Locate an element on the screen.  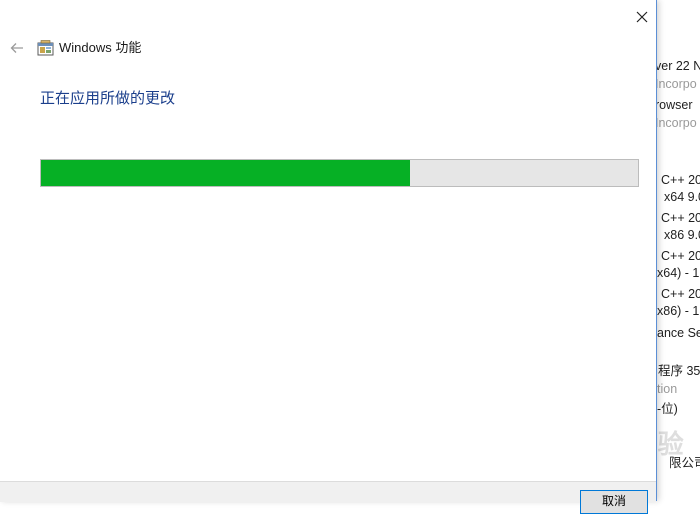
list-item: 限公司 is located at coordinates (684, 463).